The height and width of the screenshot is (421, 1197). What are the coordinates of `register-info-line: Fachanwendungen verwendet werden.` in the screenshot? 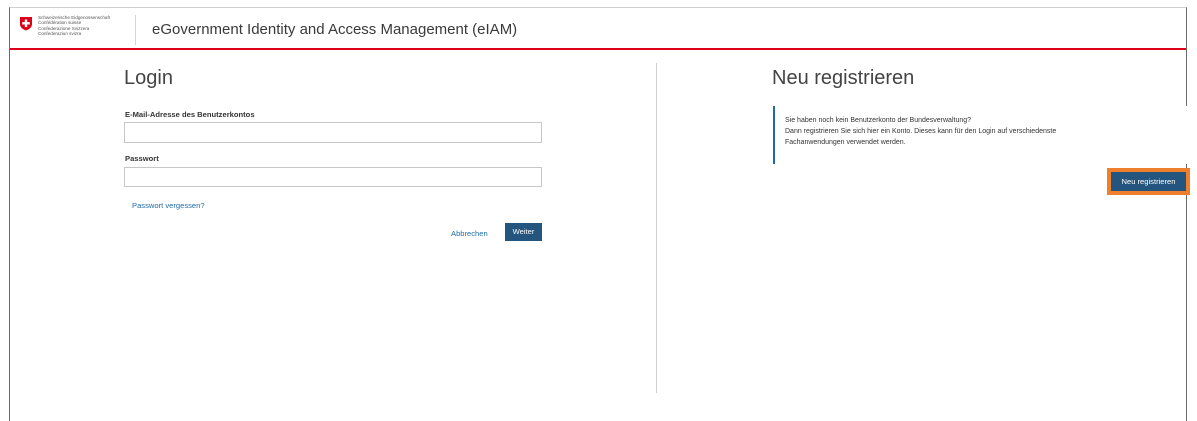 It's located at (845, 142).